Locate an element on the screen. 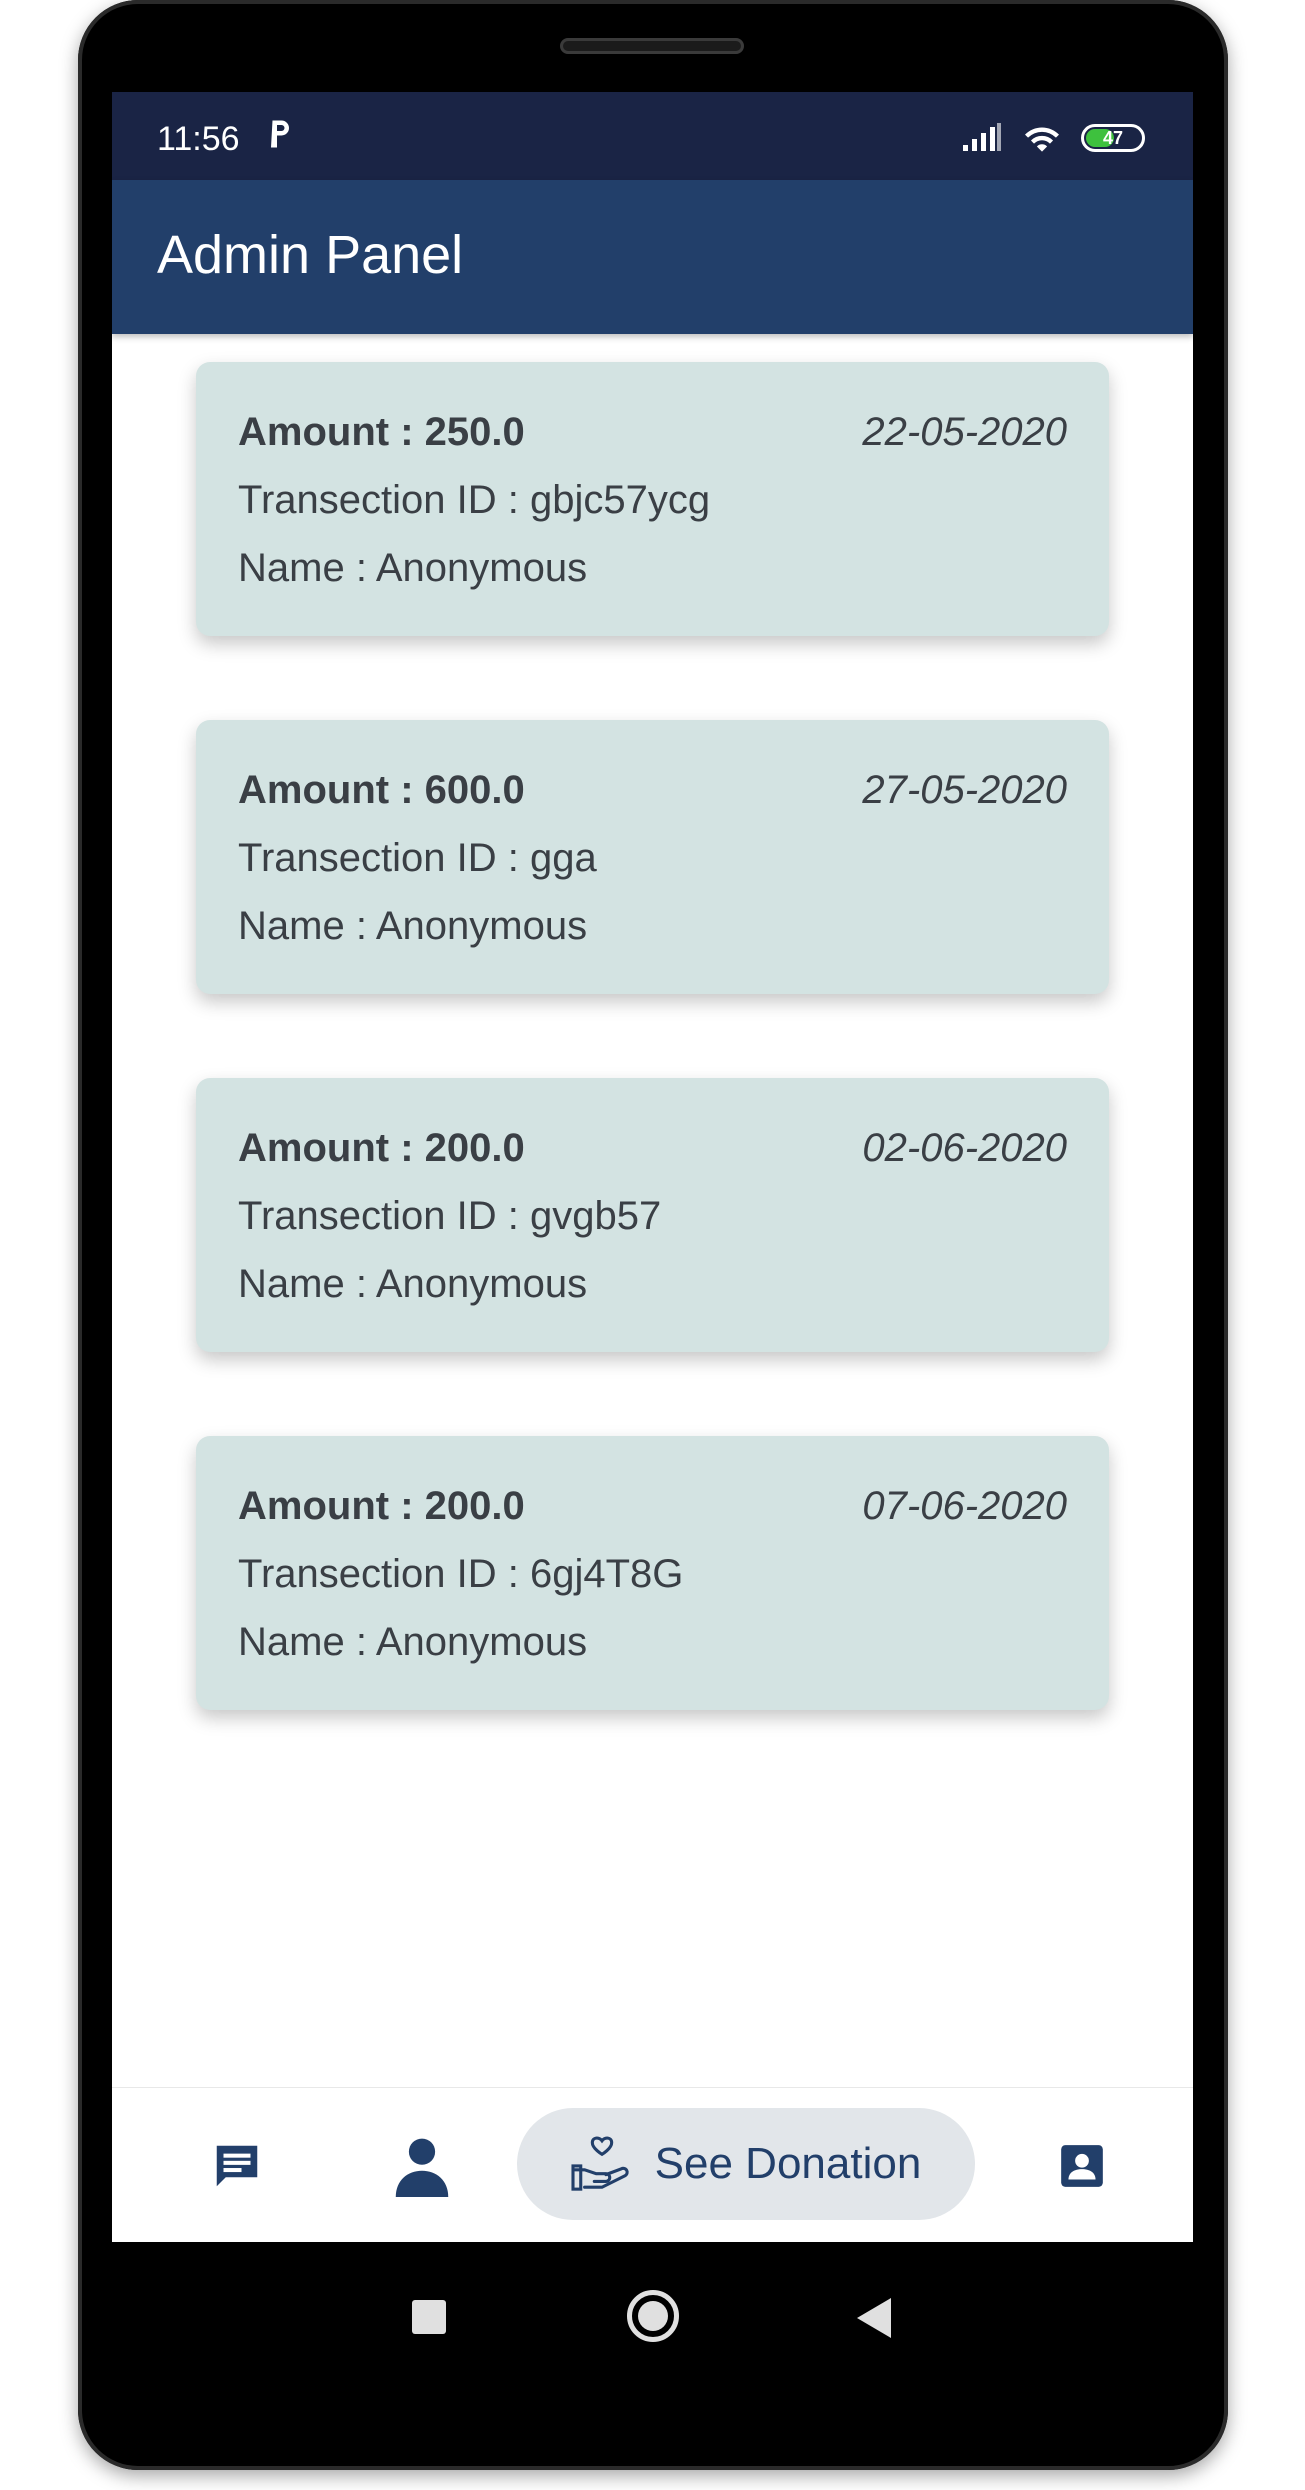  donation-hand-heart-icon is located at coordinates (600, 2163).